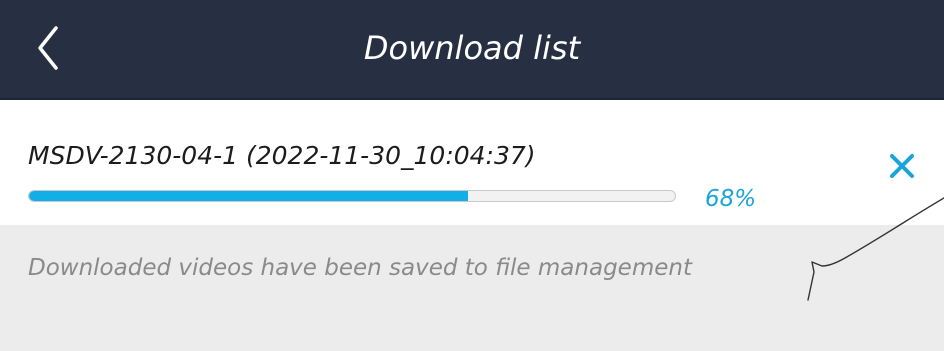  I want to click on progress-percent: 68%, so click(731, 199).